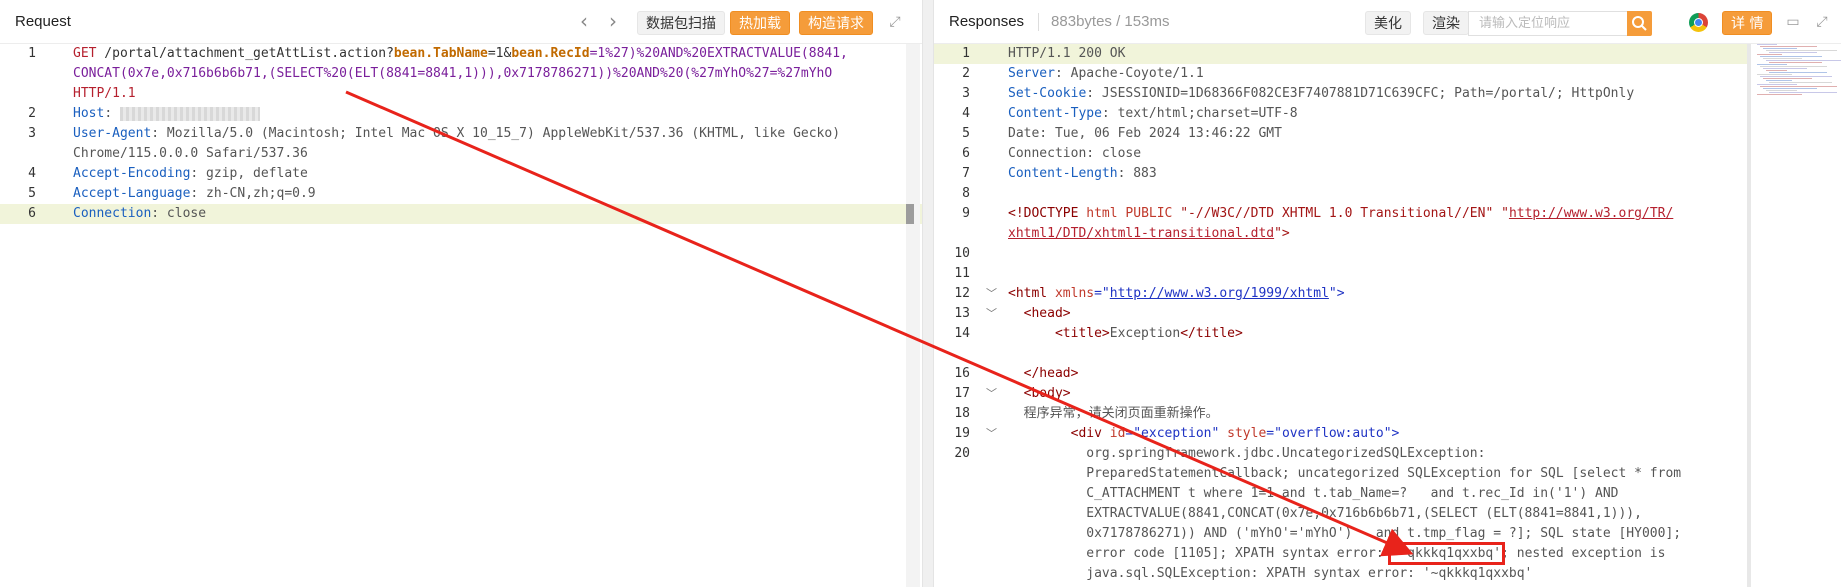 This screenshot has width=1841, height=587. I want to click on code-line: Chrome/115.0.0.0 Safari/537.36, so click(190, 154).